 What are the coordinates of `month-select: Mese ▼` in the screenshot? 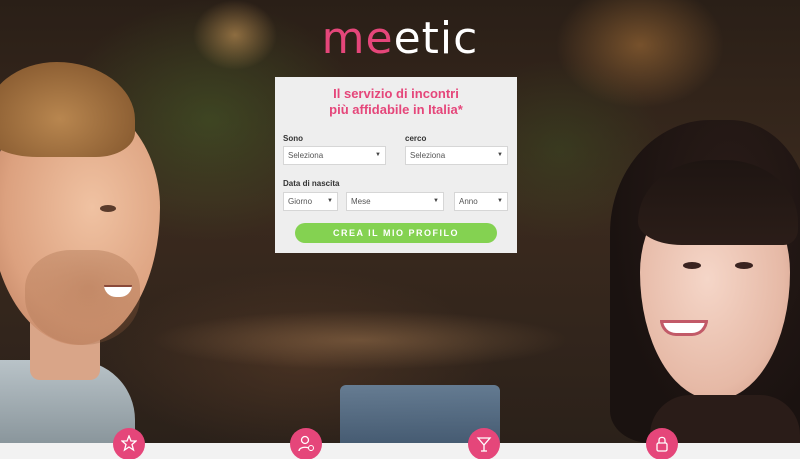 It's located at (395, 201).